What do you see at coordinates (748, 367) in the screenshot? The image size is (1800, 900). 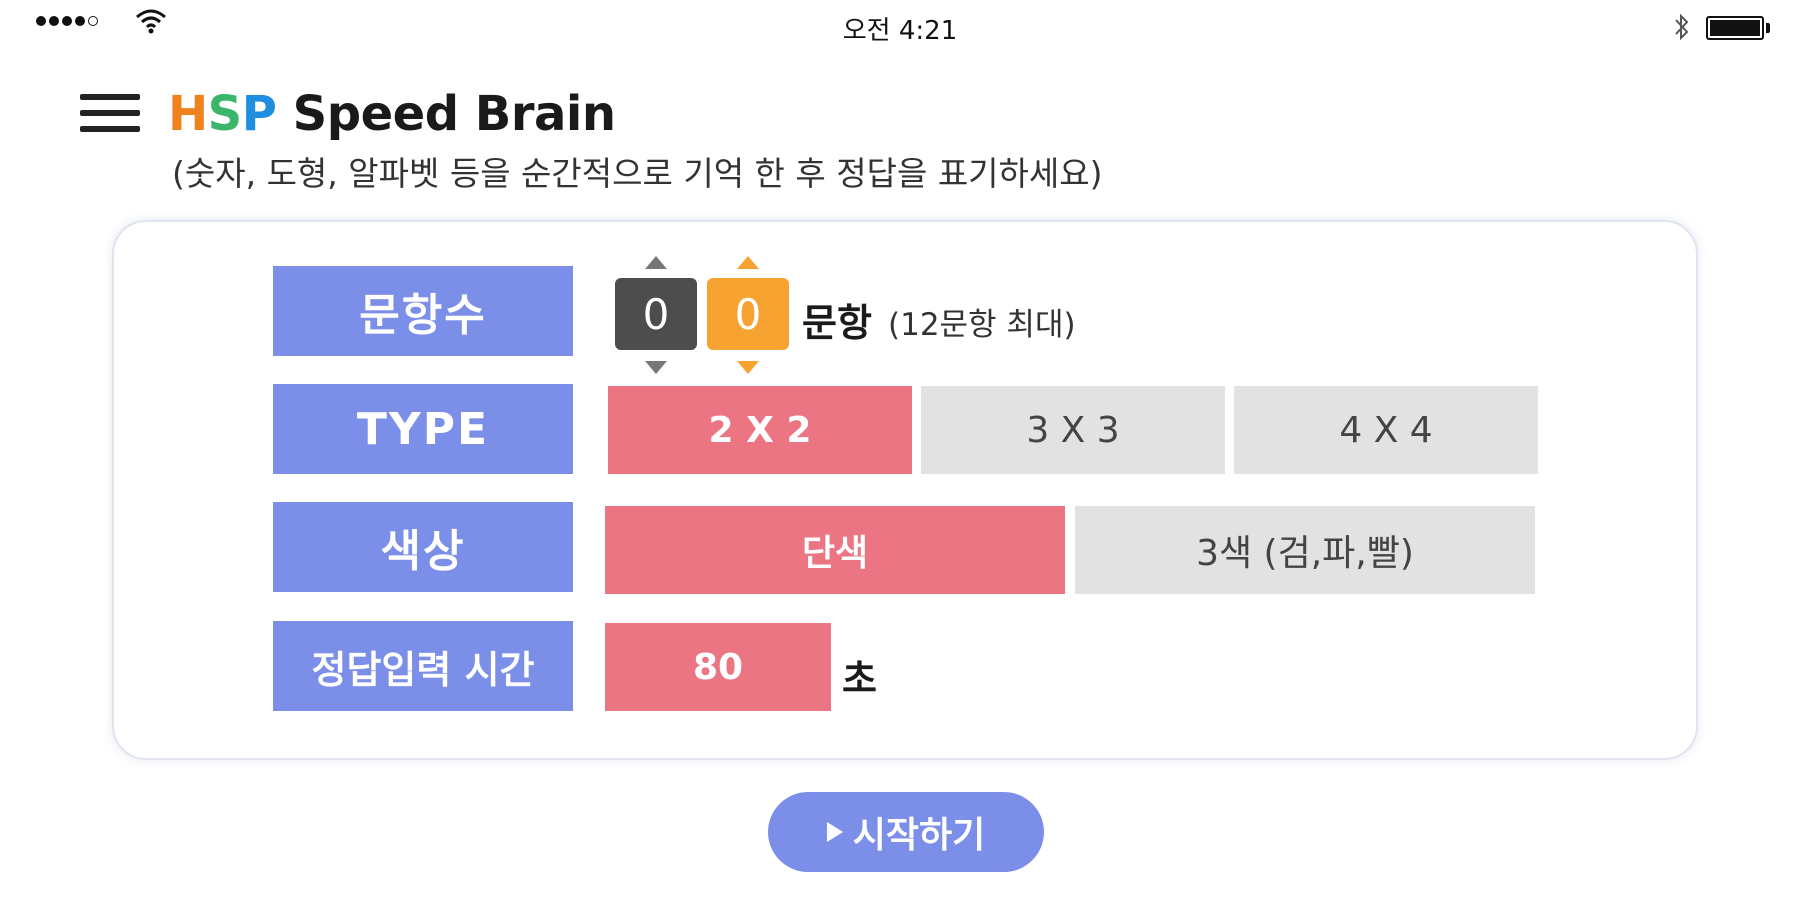 I see `ones-down-arrow-icon` at bounding box center [748, 367].